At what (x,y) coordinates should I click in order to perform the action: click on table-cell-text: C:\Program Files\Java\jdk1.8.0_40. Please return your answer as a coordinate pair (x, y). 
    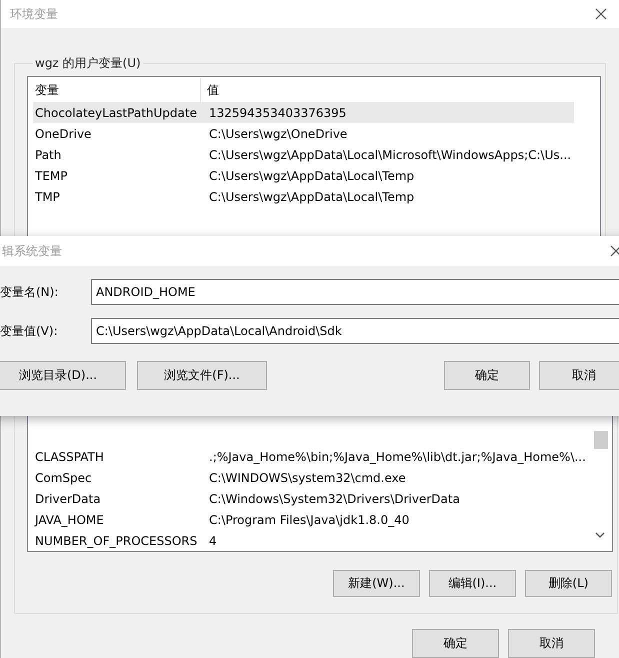
    Looking at the image, I should click on (309, 519).